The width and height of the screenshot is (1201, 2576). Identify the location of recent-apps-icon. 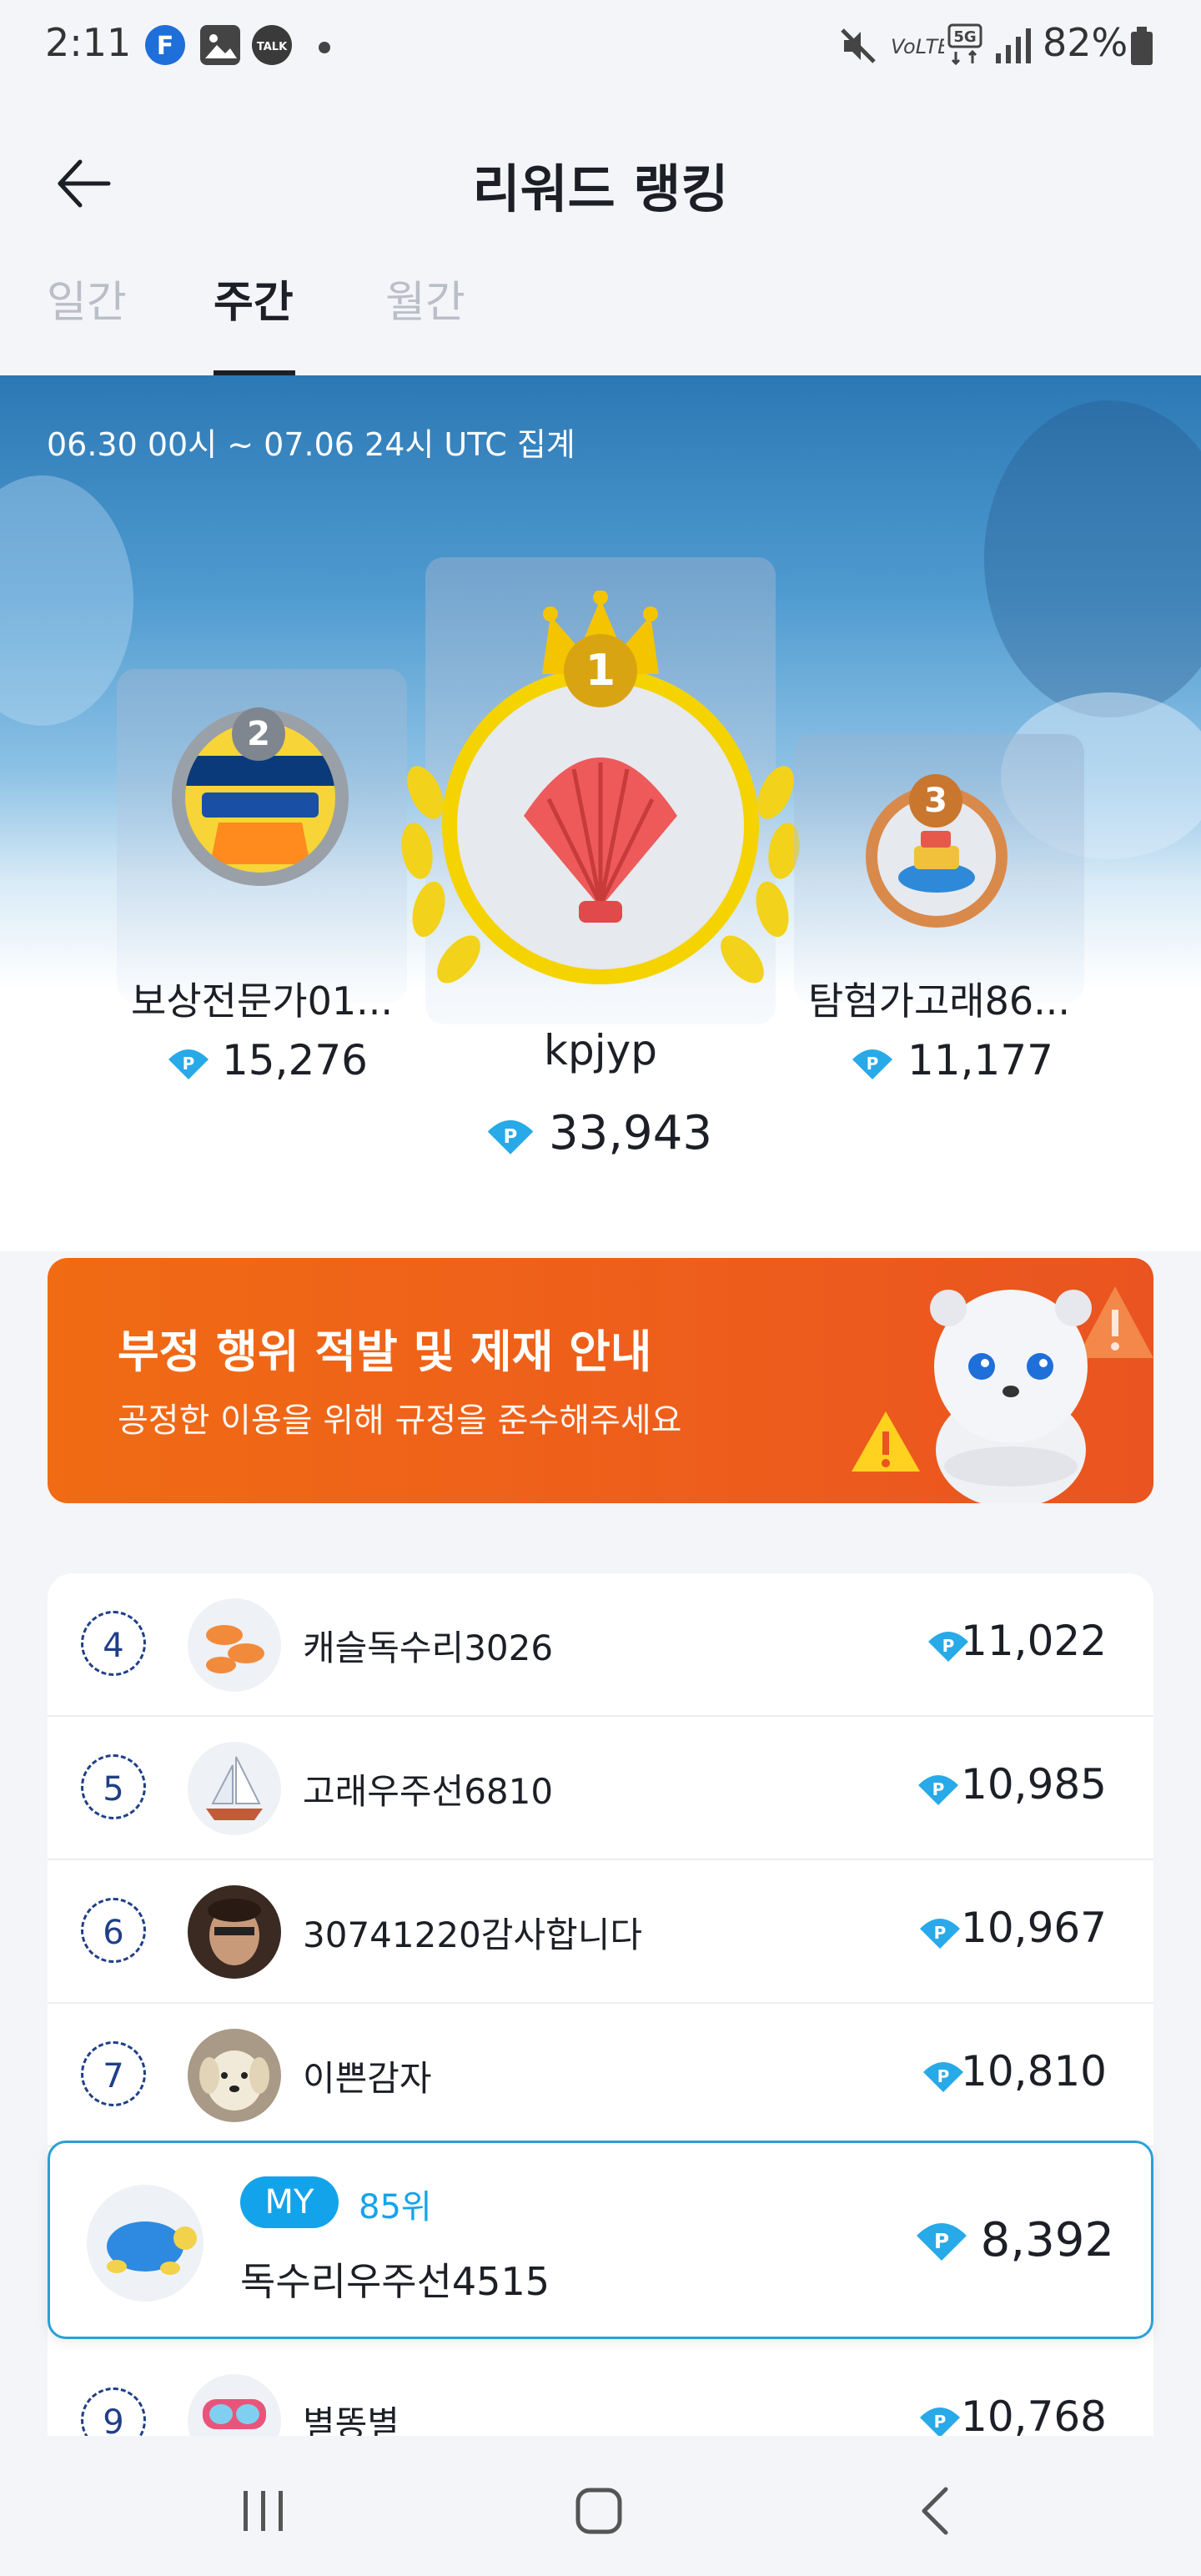
(264, 2511).